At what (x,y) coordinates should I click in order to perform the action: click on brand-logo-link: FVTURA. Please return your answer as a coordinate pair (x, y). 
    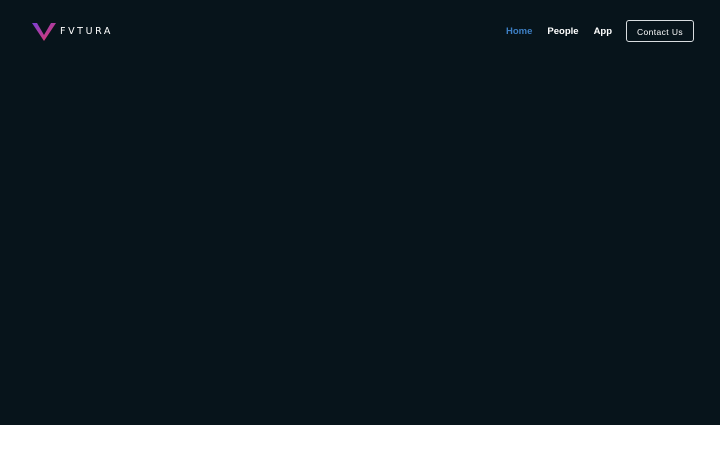
    Looking at the image, I should click on (72, 32).